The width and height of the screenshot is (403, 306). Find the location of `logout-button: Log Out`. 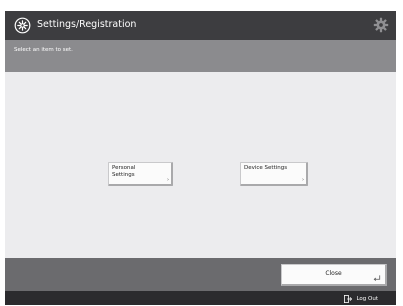

logout-button: Log Out is located at coordinates (361, 298).